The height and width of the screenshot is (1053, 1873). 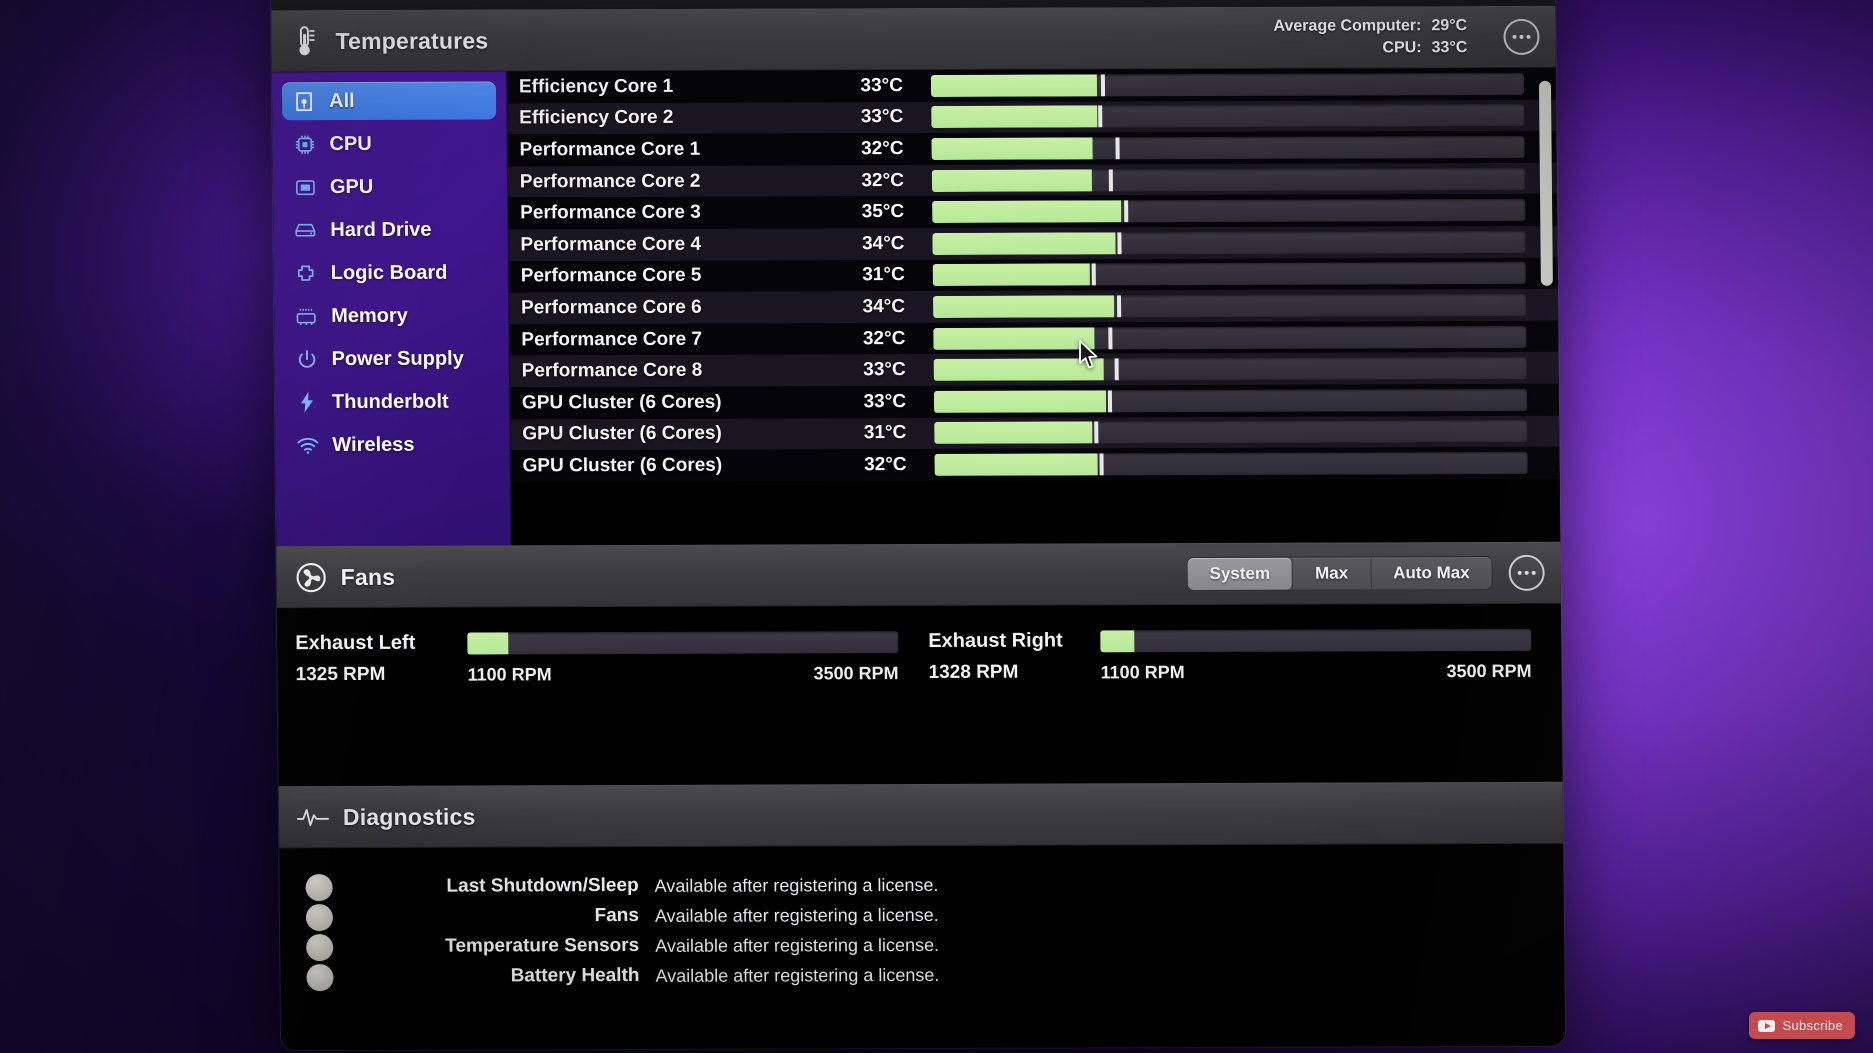 What do you see at coordinates (611, 307) in the screenshot?
I see `sensor-name: Performance Core 6` at bounding box center [611, 307].